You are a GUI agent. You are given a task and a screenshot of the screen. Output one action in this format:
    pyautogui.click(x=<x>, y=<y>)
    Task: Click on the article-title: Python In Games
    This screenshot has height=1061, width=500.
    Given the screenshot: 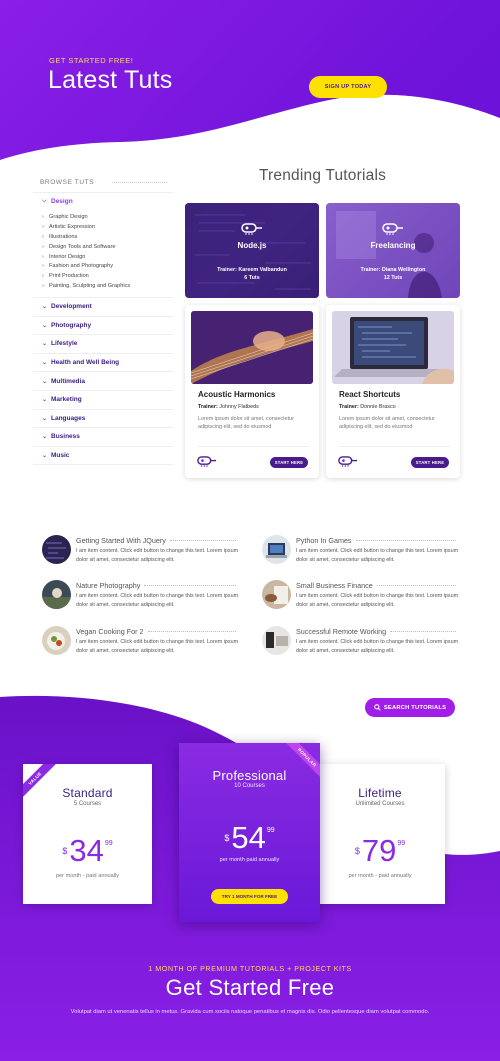 What is the action you would take?
    pyautogui.click(x=376, y=540)
    